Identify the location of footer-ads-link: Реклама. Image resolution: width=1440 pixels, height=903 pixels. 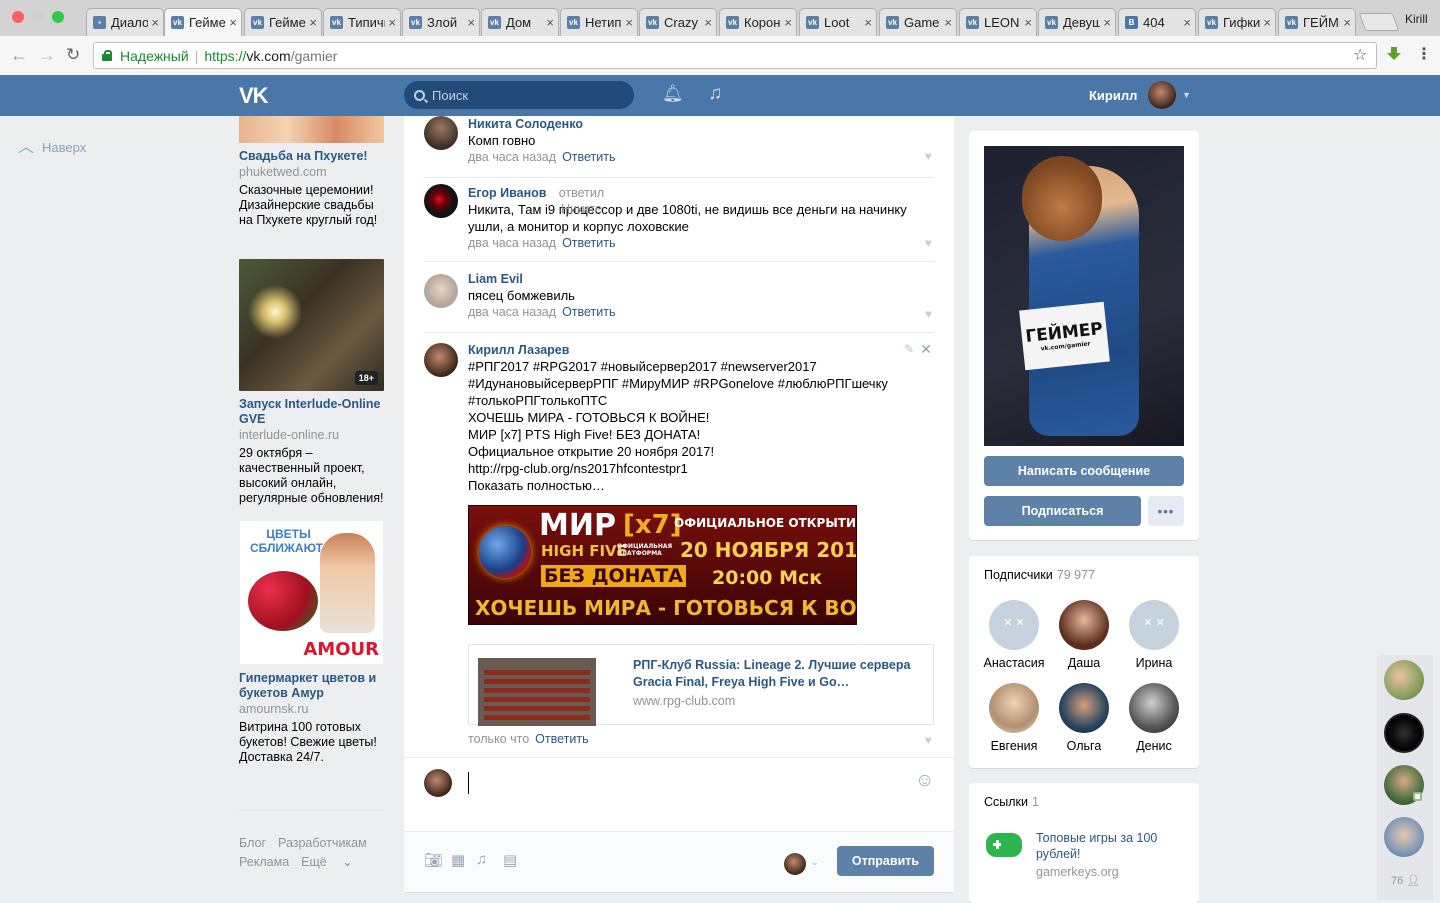
(264, 862).